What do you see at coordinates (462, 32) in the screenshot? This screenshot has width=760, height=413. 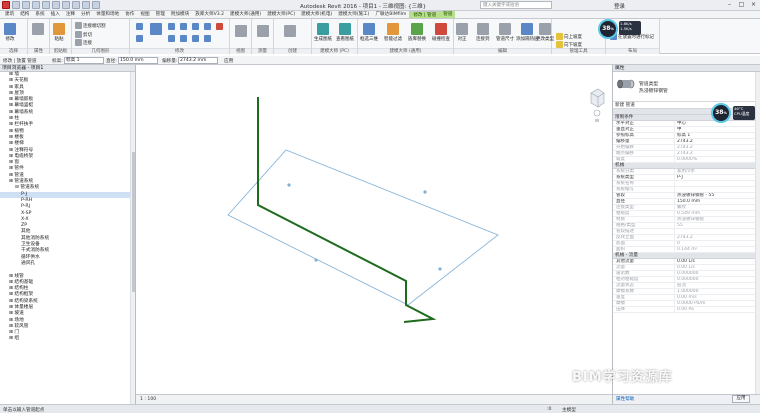 I see `justify-button: 对正` at bounding box center [462, 32].